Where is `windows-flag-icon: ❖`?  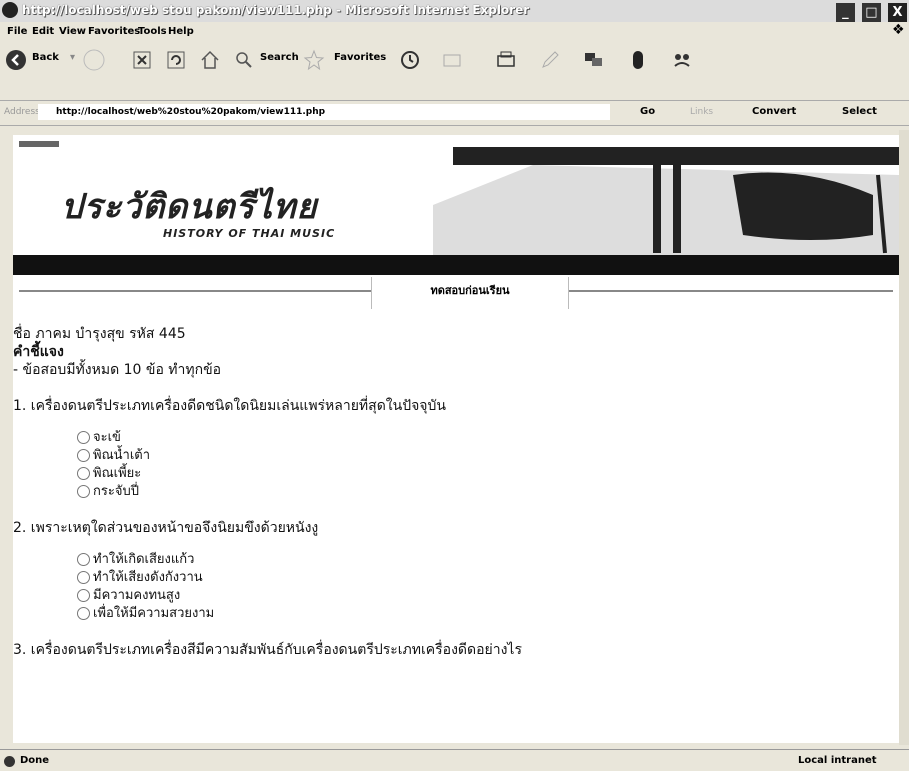
windows-flag-icon: ❖ is located at coordinates (898, 30).